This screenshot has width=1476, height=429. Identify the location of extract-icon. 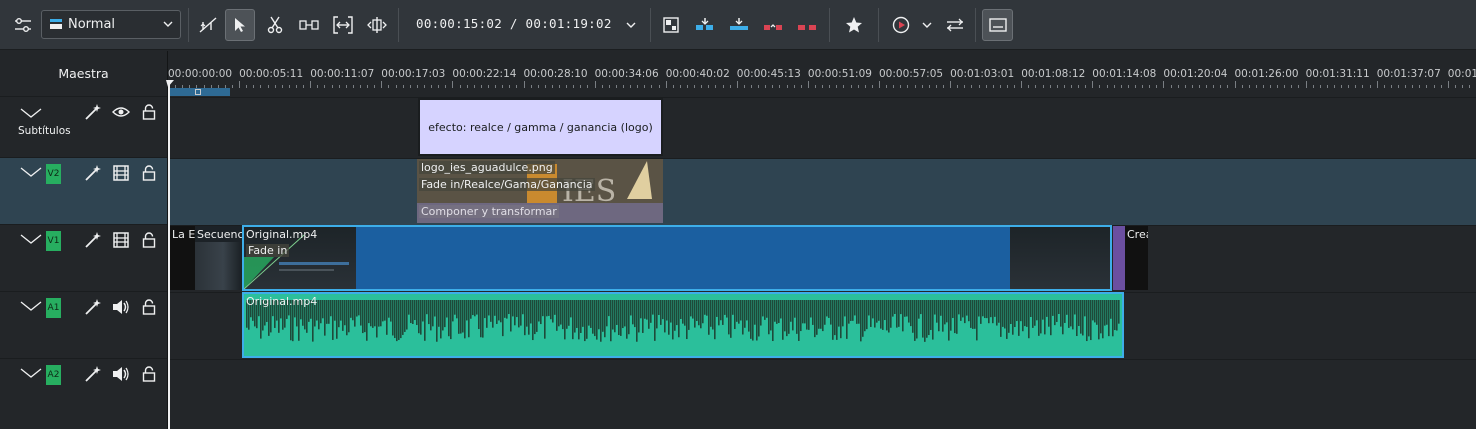
(807, 25).